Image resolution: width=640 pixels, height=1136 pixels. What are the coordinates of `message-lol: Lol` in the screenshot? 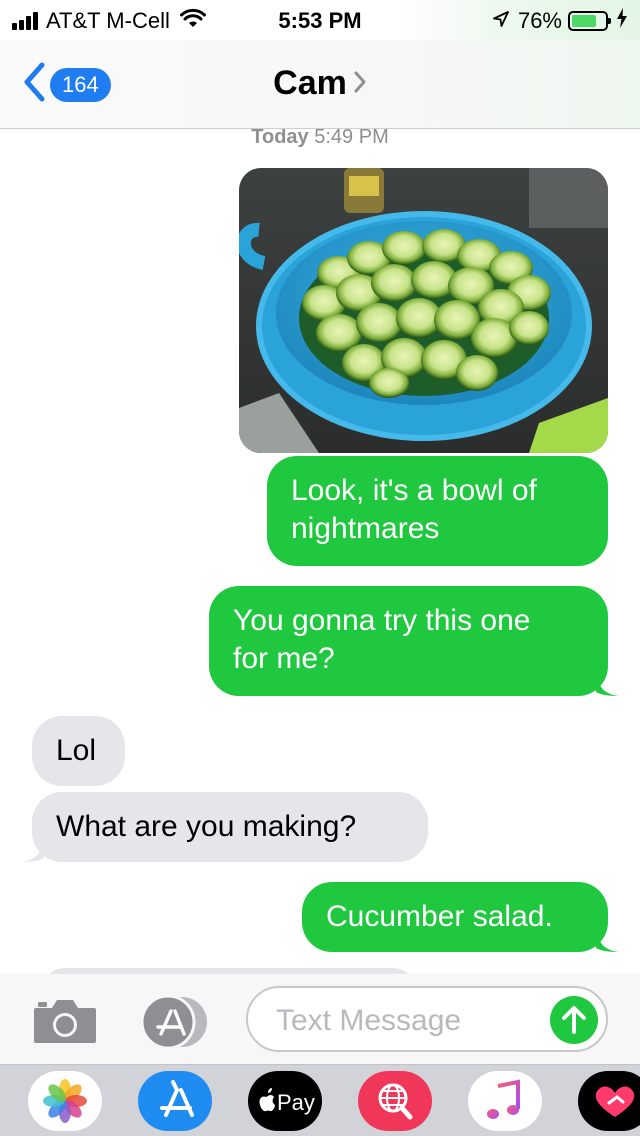 It's located at (78, 751).